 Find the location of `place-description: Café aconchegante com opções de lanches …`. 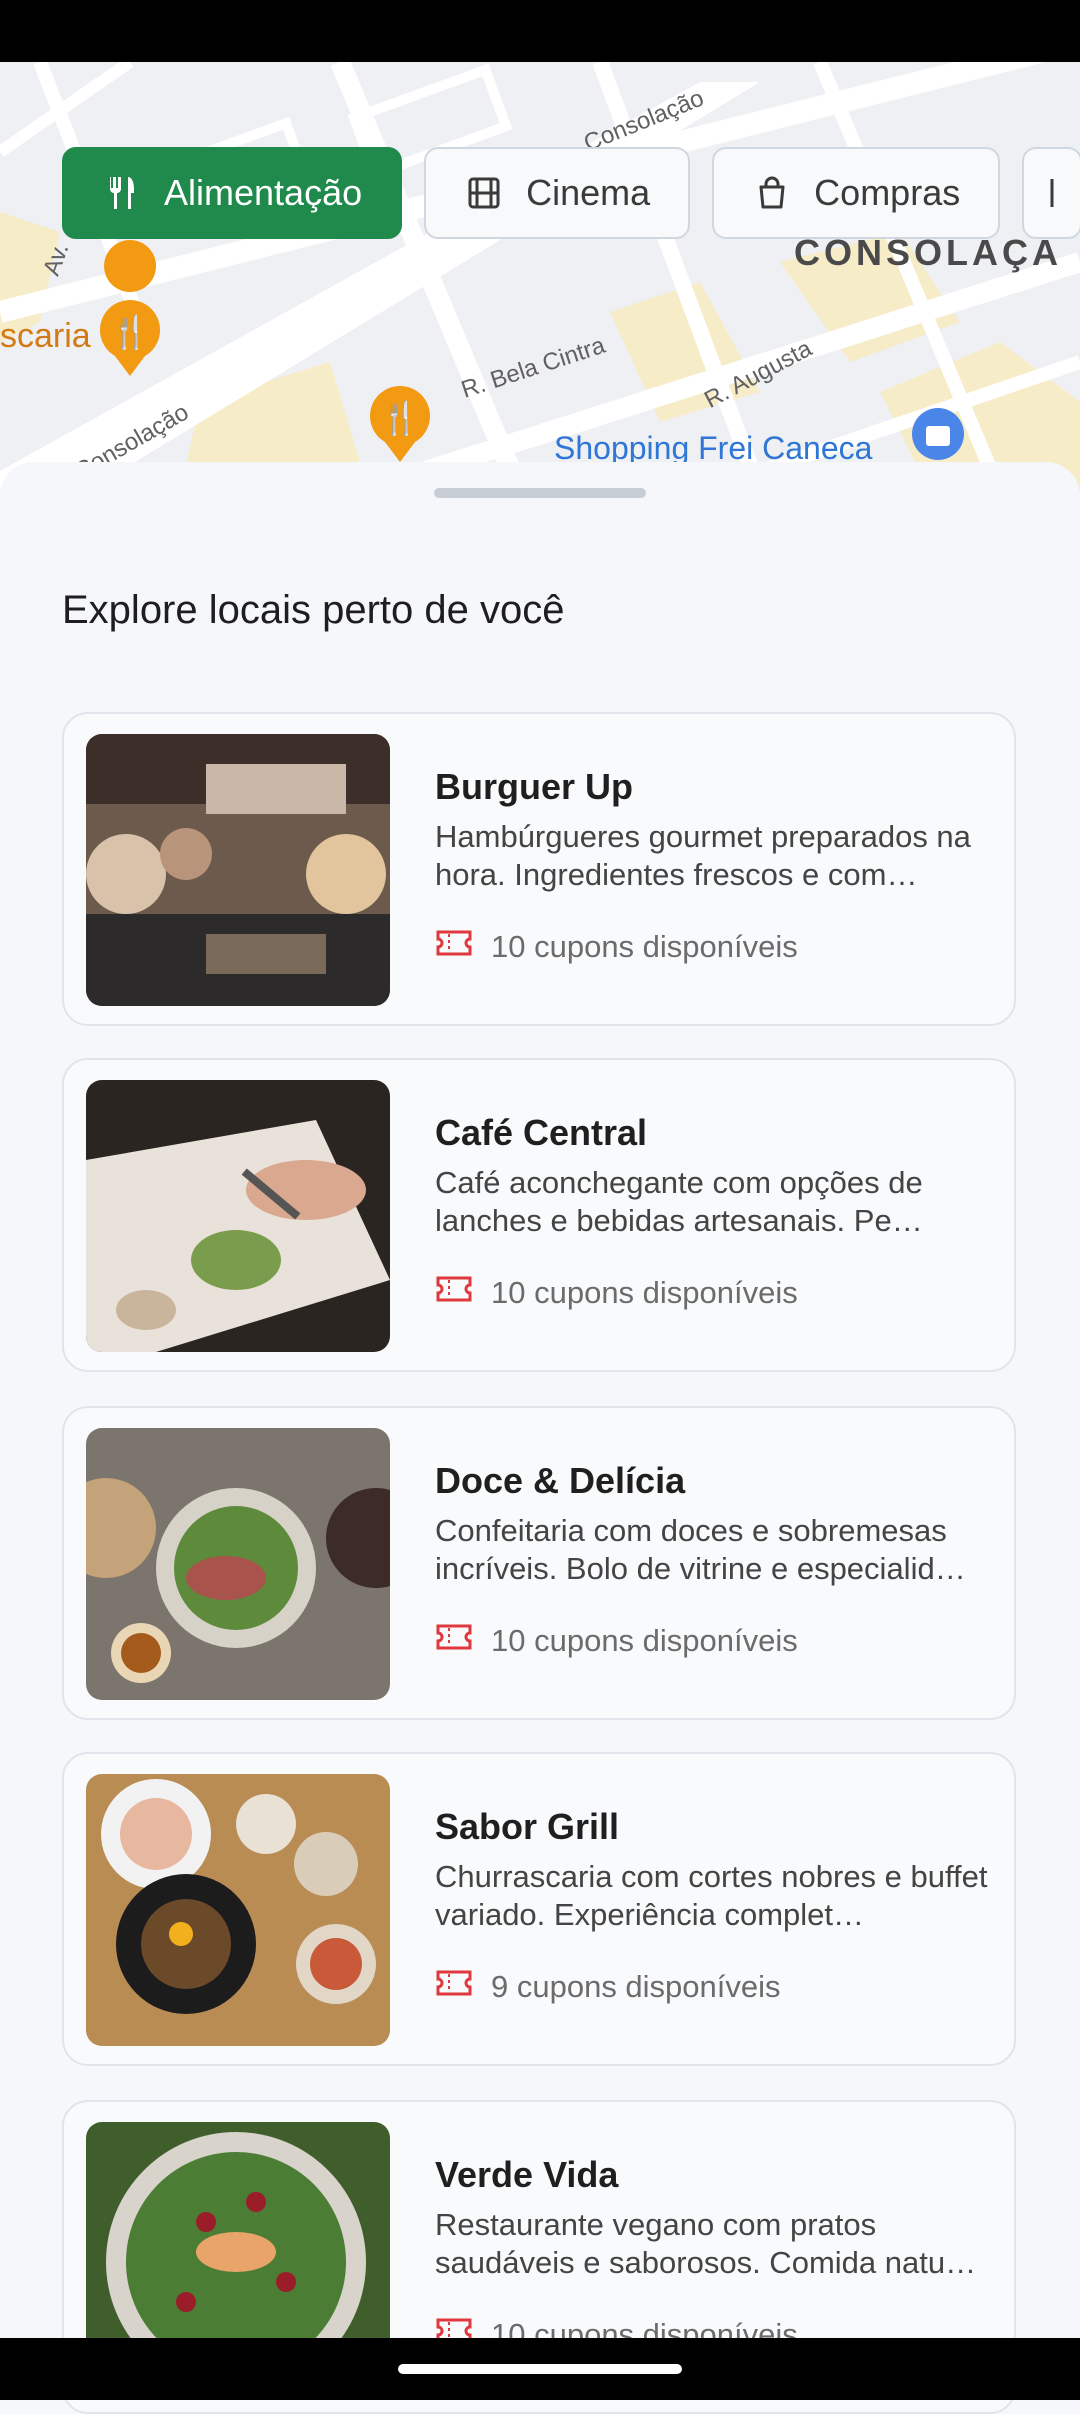

place-description: Café aconchegante com opções de lanches … is located at coordinates (679, 1201).